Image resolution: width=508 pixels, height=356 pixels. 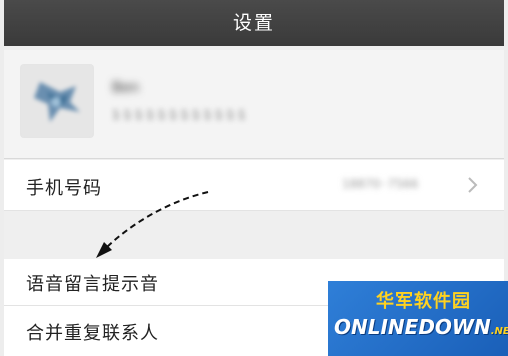 What do you see at coordinates (473, 185) in the screenshot?
I see `chevron-right-icon` at bounding box center [473, 185].